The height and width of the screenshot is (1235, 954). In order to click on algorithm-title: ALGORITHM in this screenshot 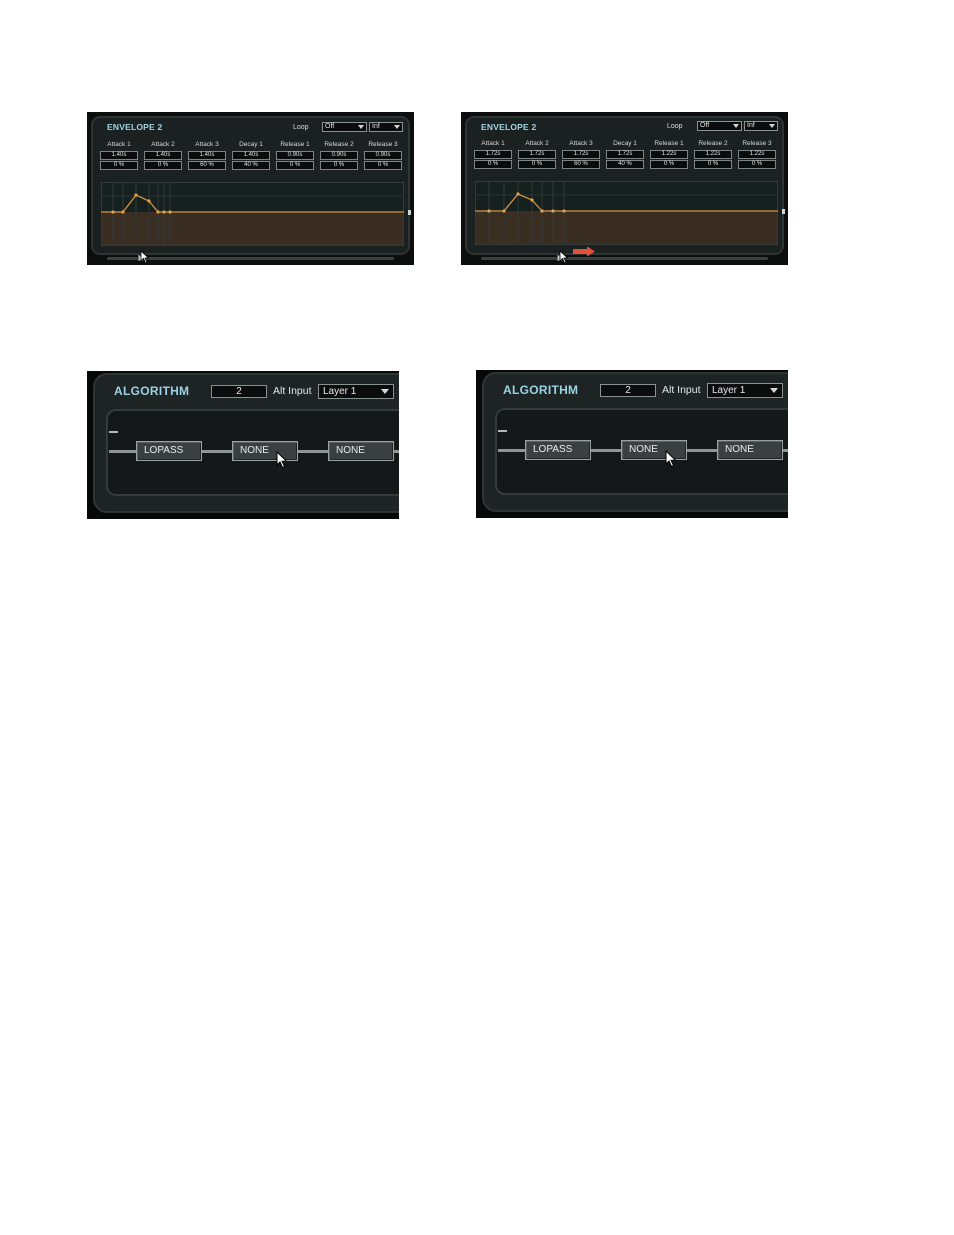, I will do `click(541, 390)`.